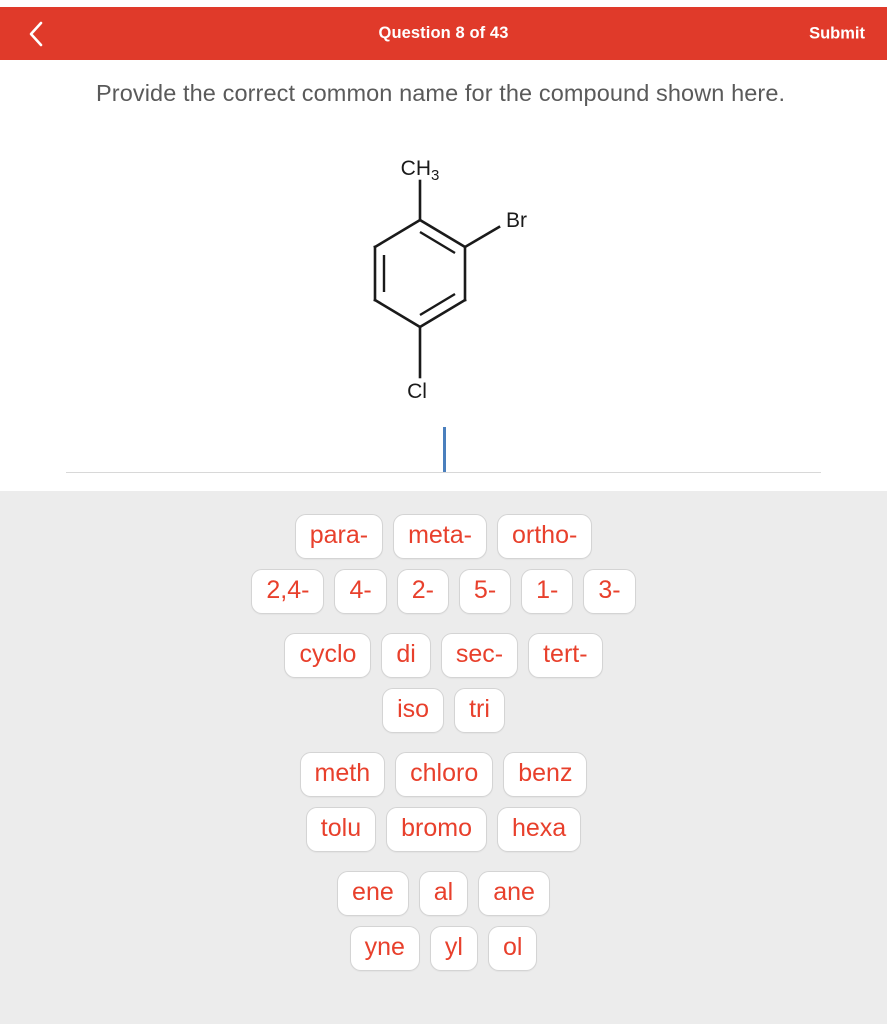 The image size is (887, 1024). Describe the element at coordinates (360, 591) in the screenshot. I see `chip-4: 4-` at that location.